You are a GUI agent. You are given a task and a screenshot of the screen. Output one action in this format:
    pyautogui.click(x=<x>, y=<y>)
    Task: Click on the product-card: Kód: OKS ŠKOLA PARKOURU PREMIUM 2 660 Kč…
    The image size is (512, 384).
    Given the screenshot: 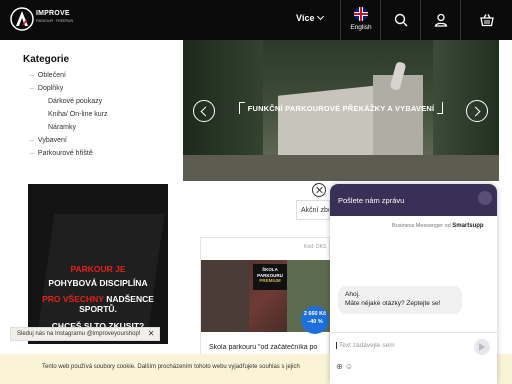 What is the action you would take?
    pyautogui.click(x=265, y=302)
    